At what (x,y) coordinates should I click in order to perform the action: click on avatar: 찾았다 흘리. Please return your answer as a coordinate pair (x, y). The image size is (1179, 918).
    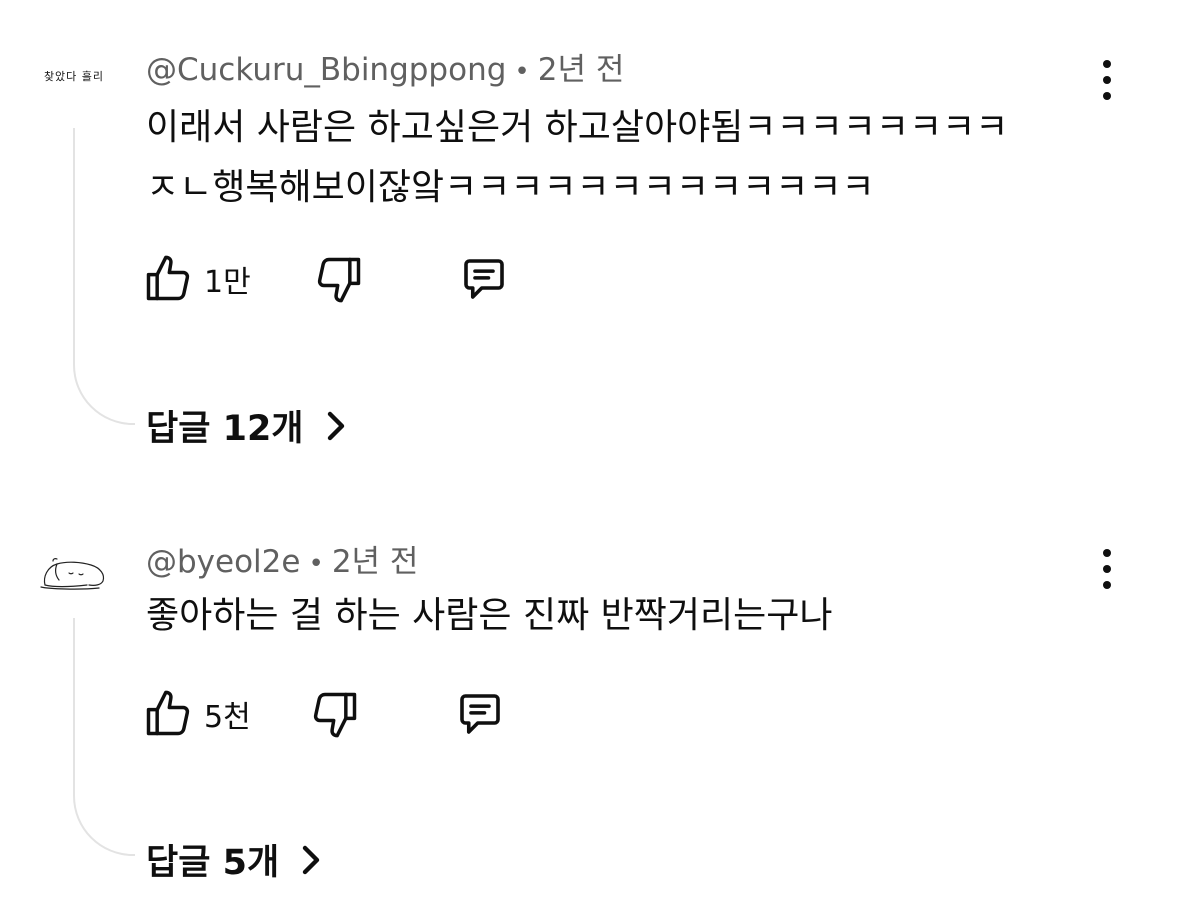
    Looking at the image, I should click on (74, 76).